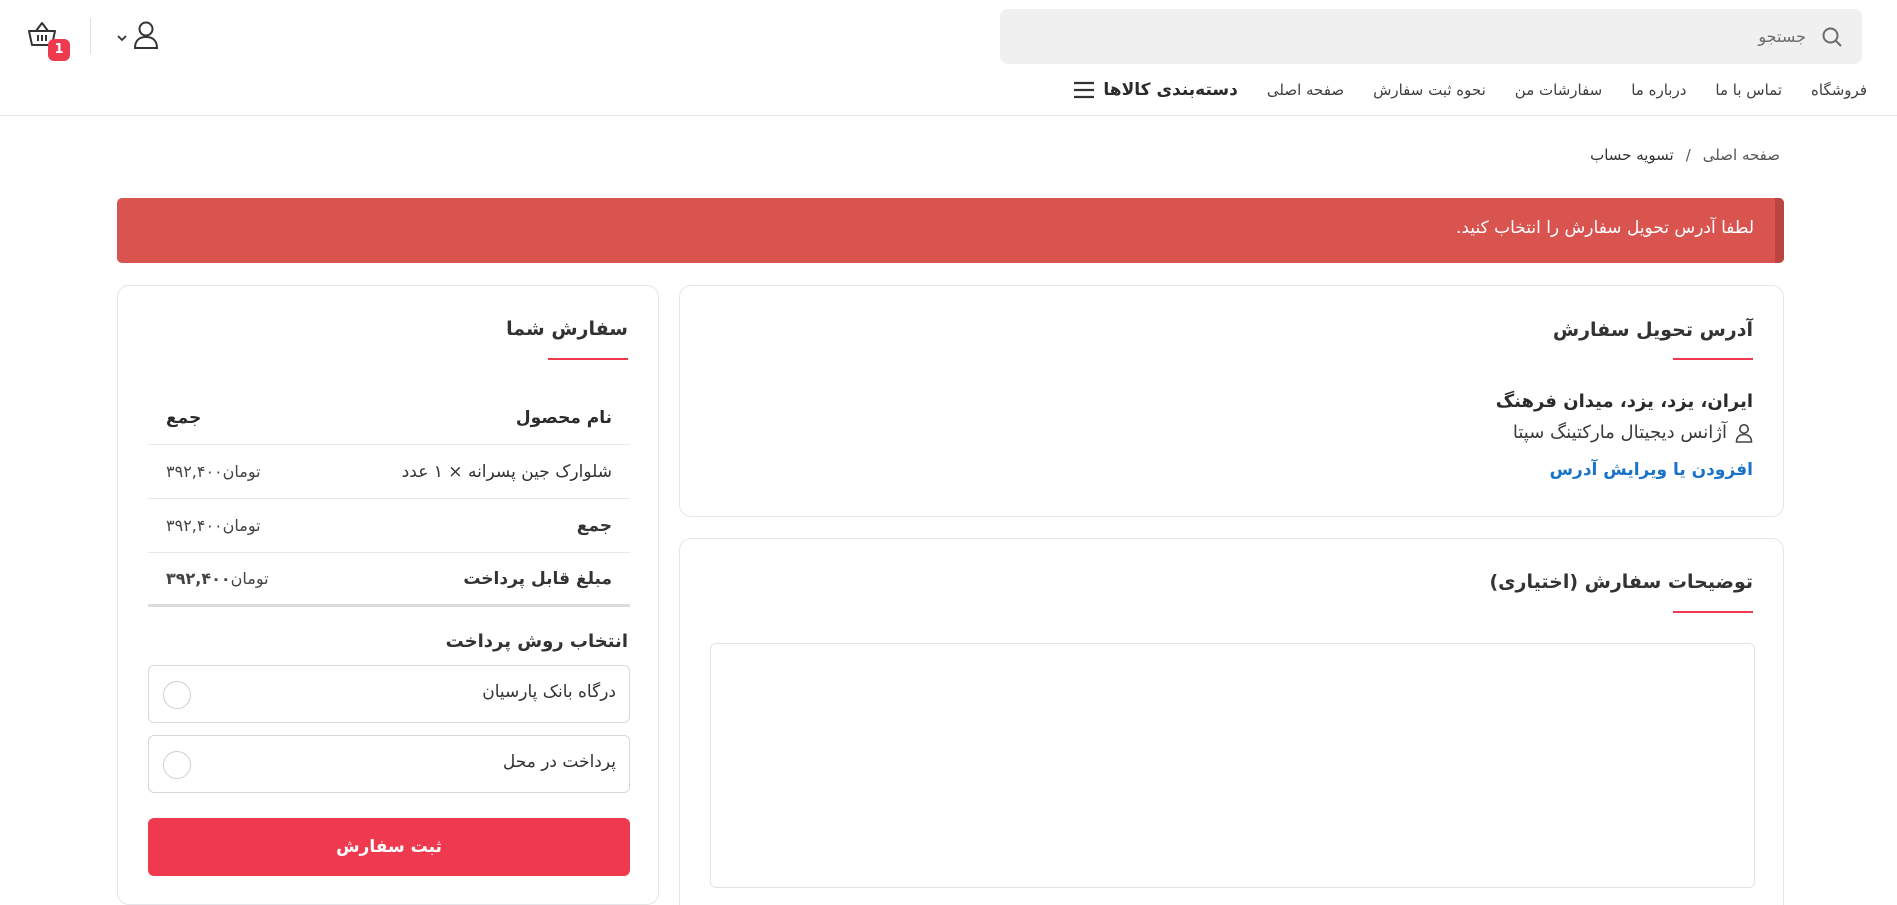 Image resolution: width=1897 pixels, height=905 pixels. What do you see at coordinates (389, 580) in the screenshot?
I see `table-row: مبلغ قابل پرداخت تومان۳۹۲,۴۰۰` at bounding box center [389, 580].